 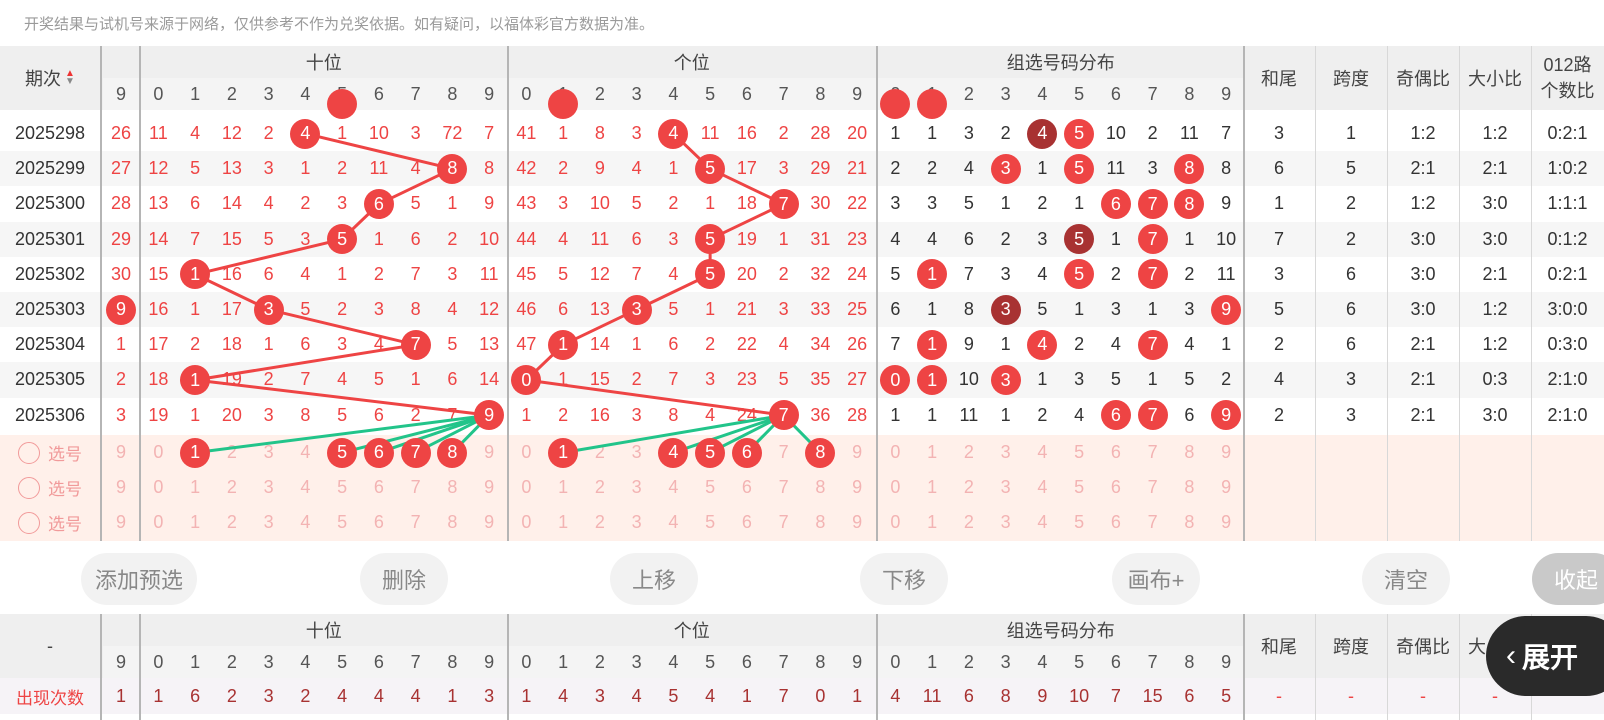 What do you see at coordinates (1511, 655) in the screenshot?
I see `chevron-left-icon: ‹` at bounding box center [1511, 655].